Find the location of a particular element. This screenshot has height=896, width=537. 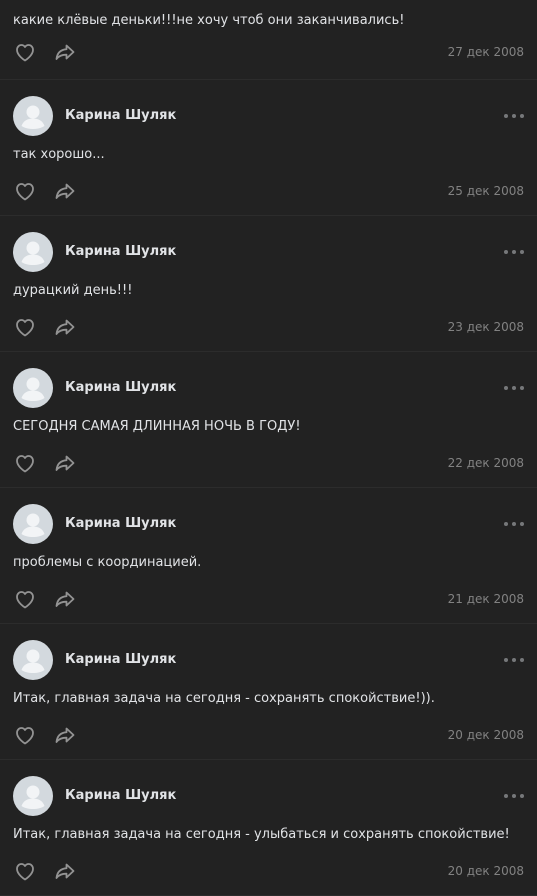

post-date: 21 дек 2008 is located at coordinates (486, 599).